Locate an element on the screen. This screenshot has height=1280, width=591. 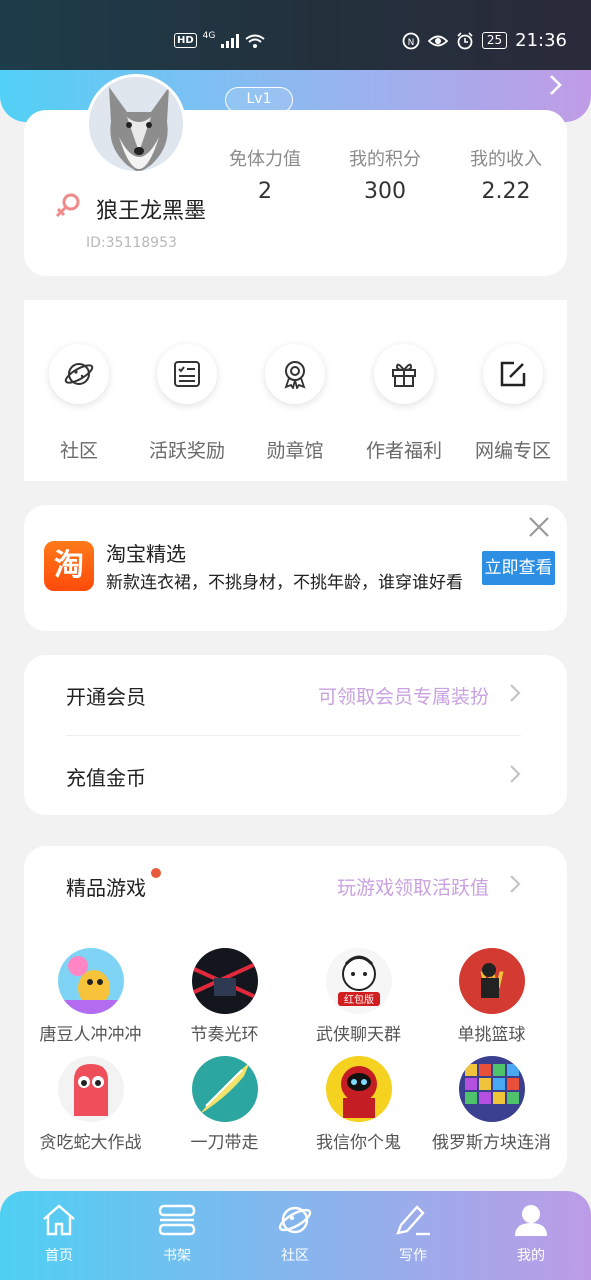
alarm-icon is located at coordinates (465, 40).